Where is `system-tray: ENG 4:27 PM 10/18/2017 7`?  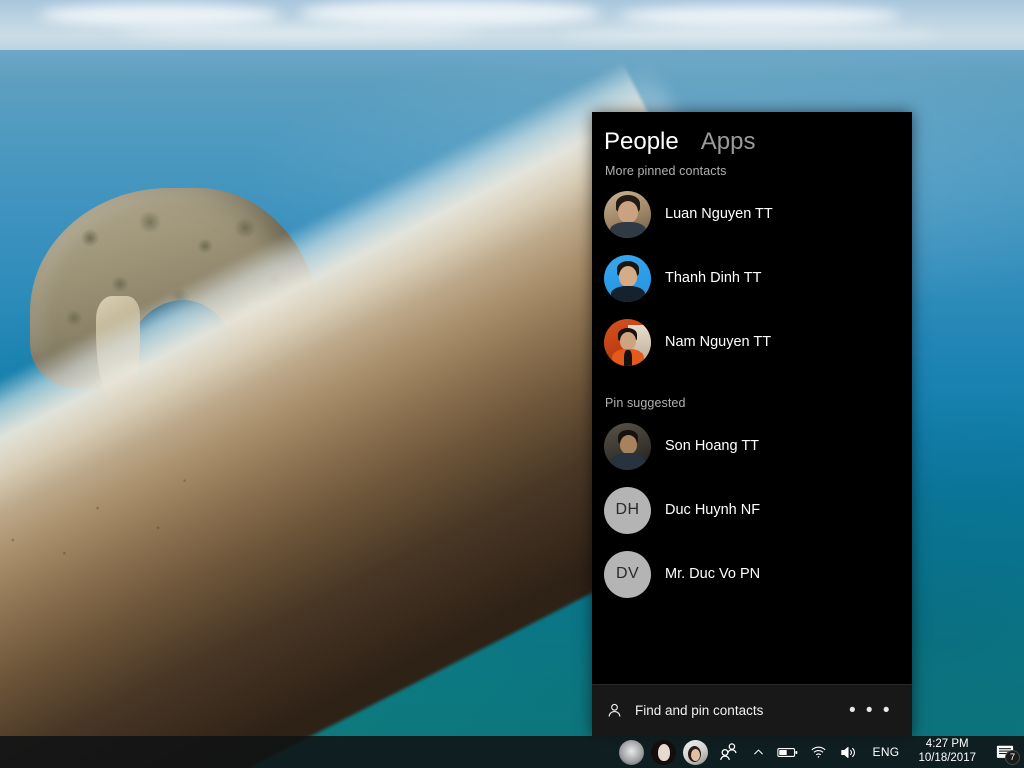 system-tray: ENG 4:27 PM 10/18/2017 7 is located at coordinates (885, 752).